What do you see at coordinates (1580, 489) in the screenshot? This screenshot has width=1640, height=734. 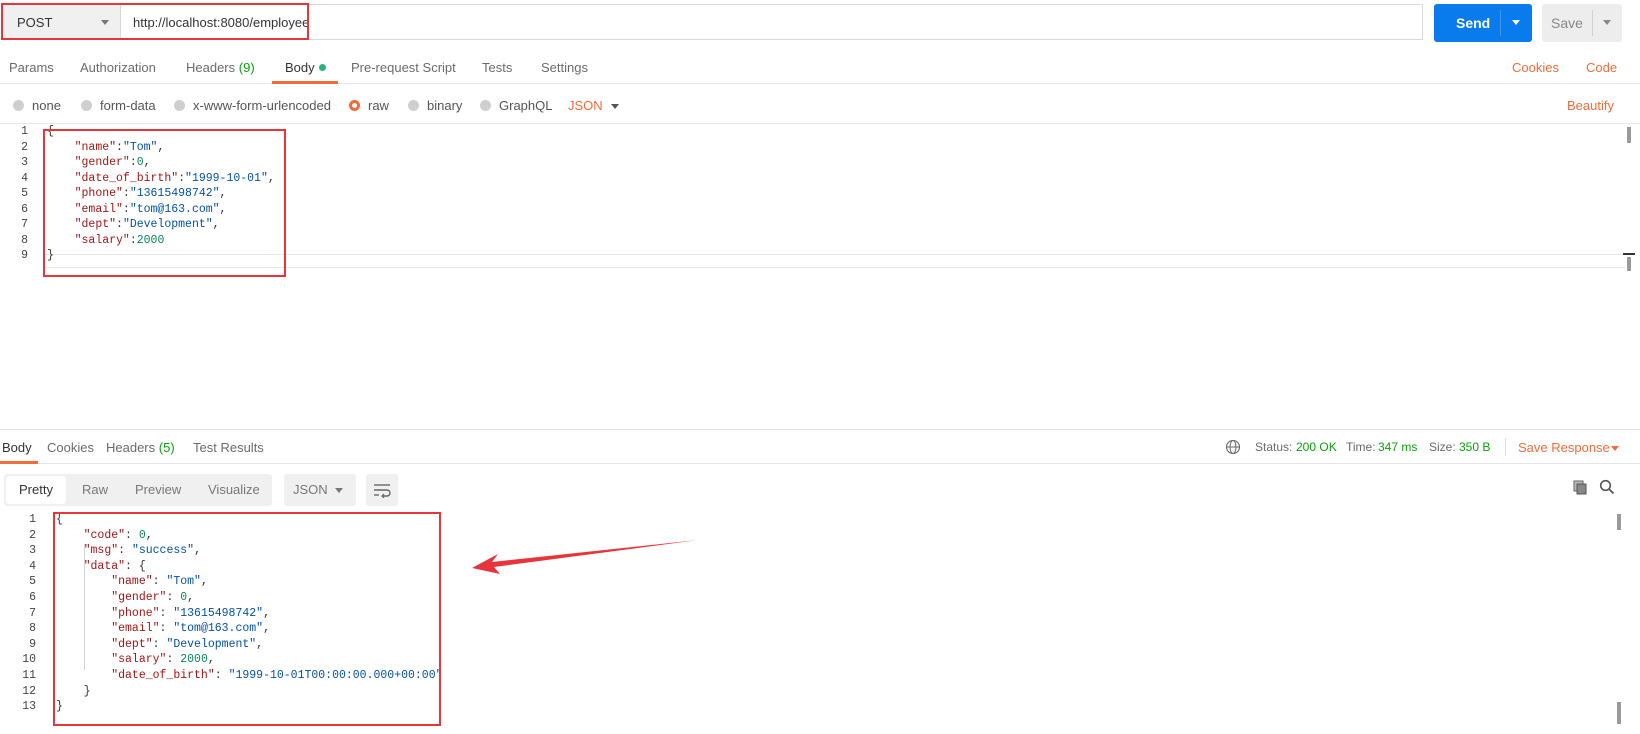 I see `copy-icon` at bounding box center [1580, 489].